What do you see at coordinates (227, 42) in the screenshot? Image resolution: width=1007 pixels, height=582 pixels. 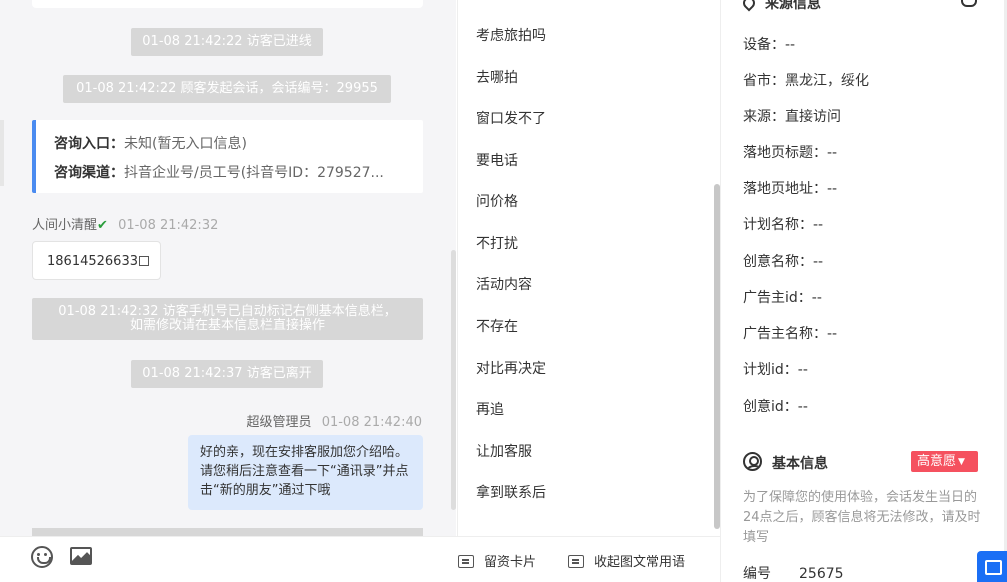 I see `system-message-visitor-joined: 01-08 21:42:22 访客已进线` at bounding box center [227, 42].